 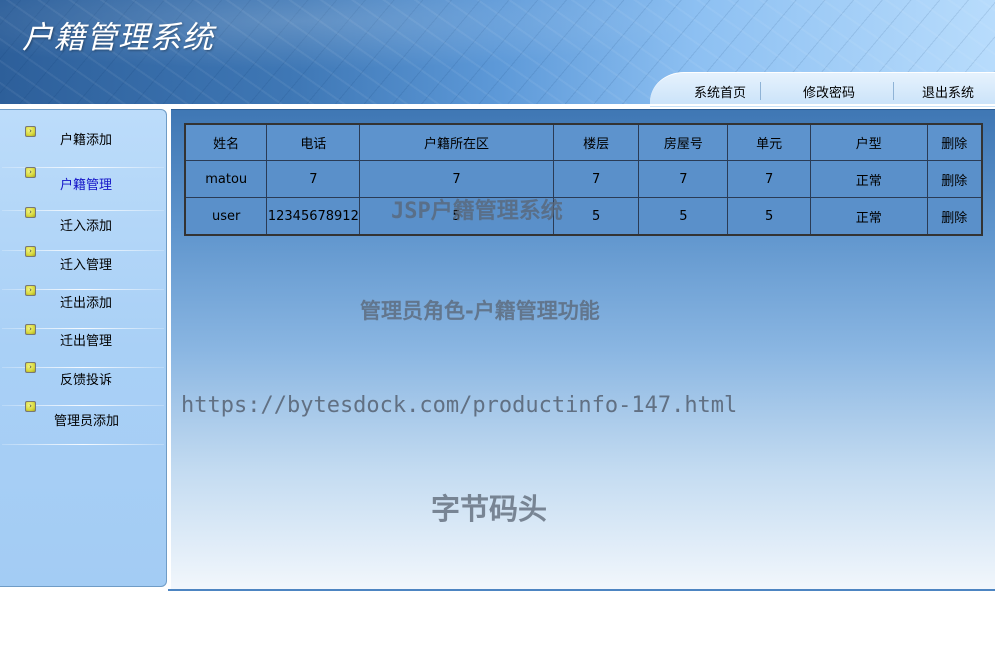 I want to click on bottom-divider, so click(x=581, y=590).